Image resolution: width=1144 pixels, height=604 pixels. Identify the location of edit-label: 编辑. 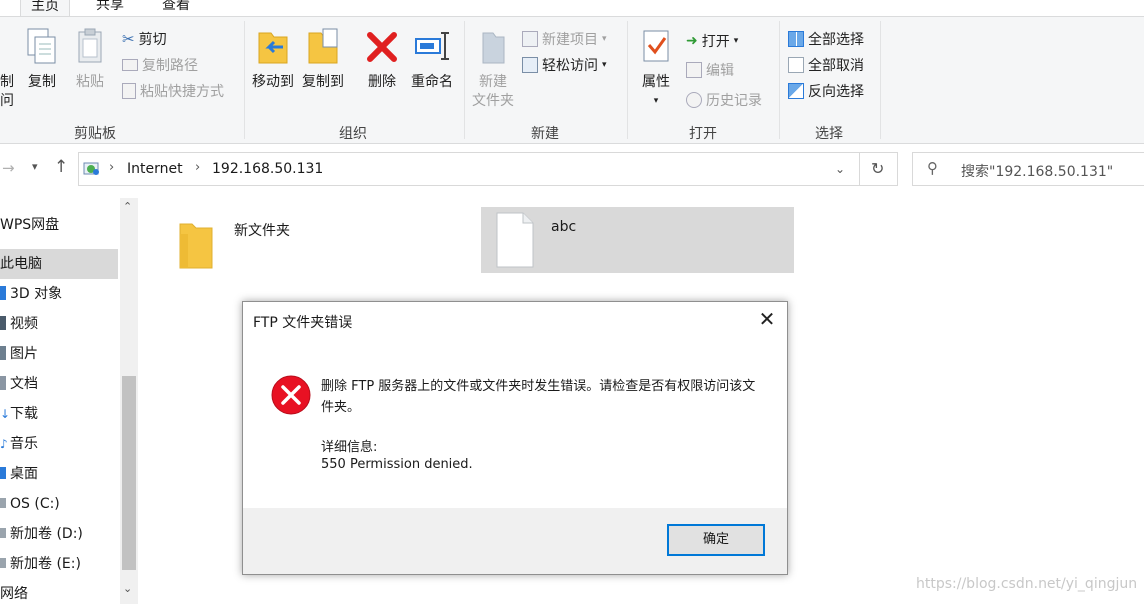
(720, 71).